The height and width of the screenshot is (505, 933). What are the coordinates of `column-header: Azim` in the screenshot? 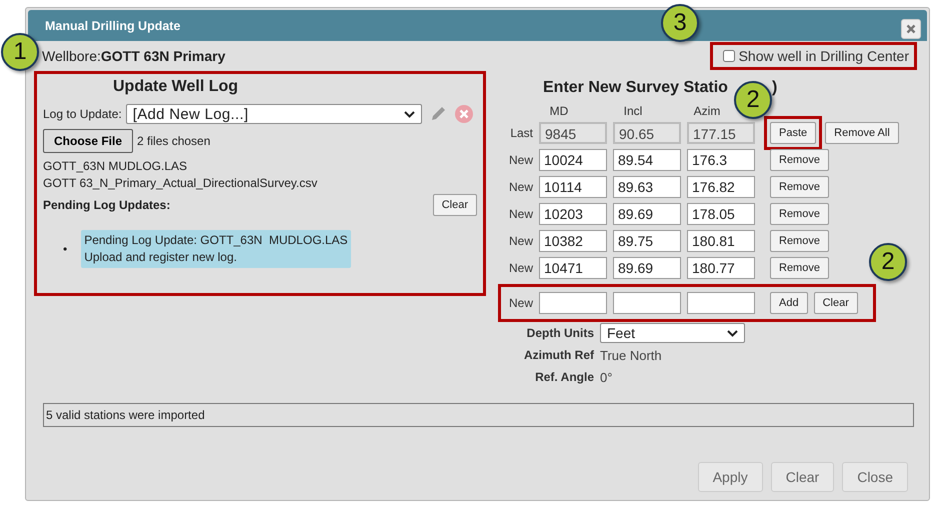 It's located at (707, 111).